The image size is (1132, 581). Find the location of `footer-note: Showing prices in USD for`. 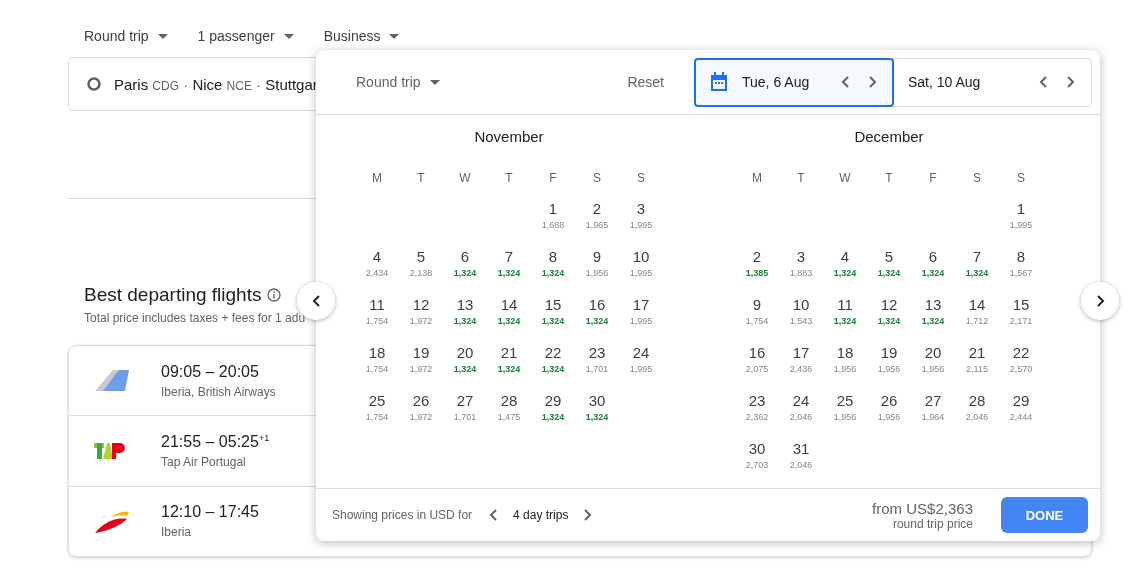

footer-note: Showing prices in USD for is located at coordinates (402, 515).